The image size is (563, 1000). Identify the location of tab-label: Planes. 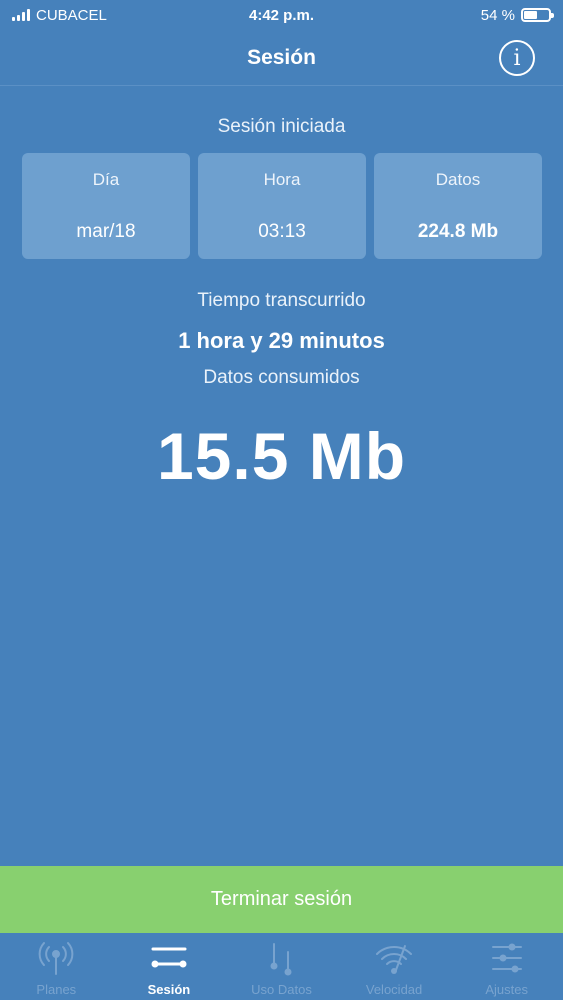
(56, 989).